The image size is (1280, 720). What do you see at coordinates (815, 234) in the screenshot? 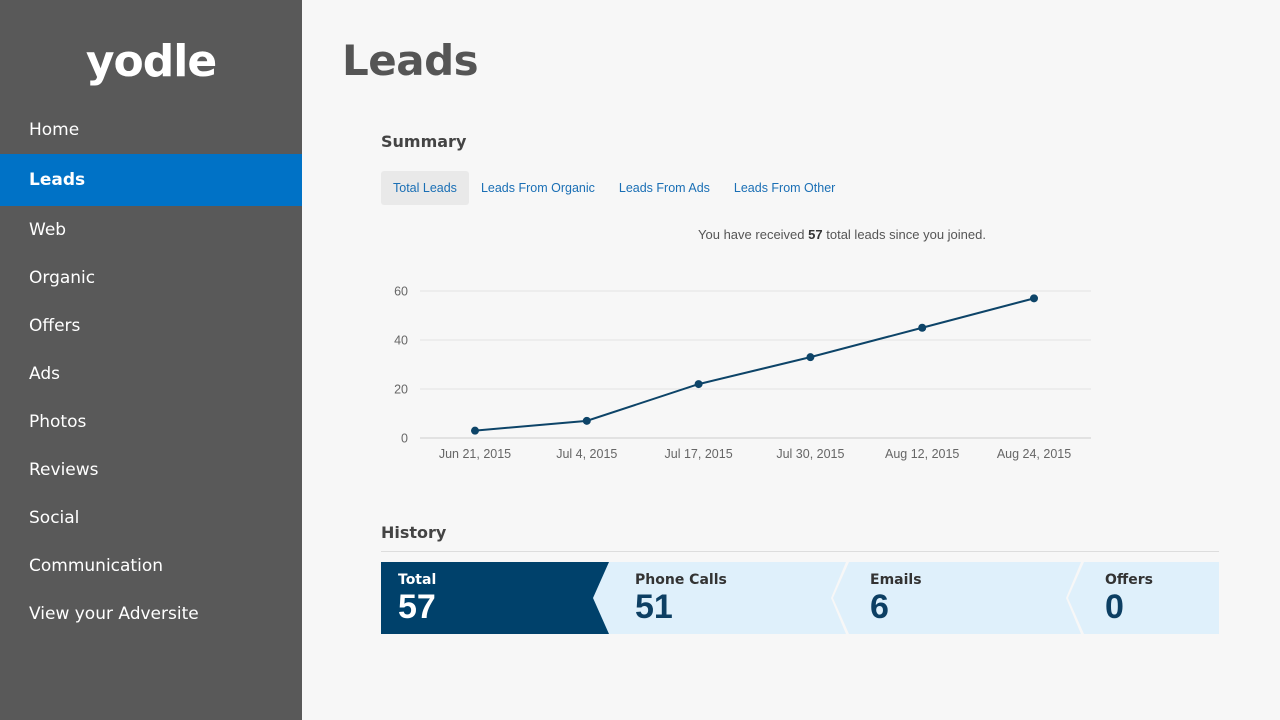
I see `summary-message-count: 57` at bounding box center [815, 234].